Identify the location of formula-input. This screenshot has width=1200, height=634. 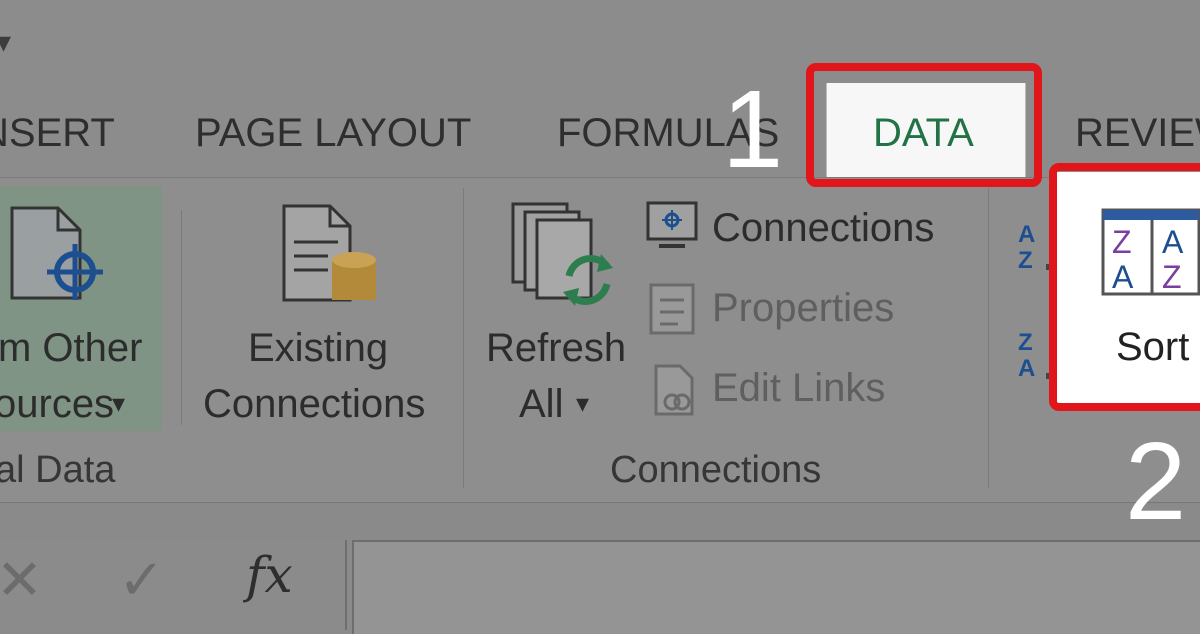
(776, 587).